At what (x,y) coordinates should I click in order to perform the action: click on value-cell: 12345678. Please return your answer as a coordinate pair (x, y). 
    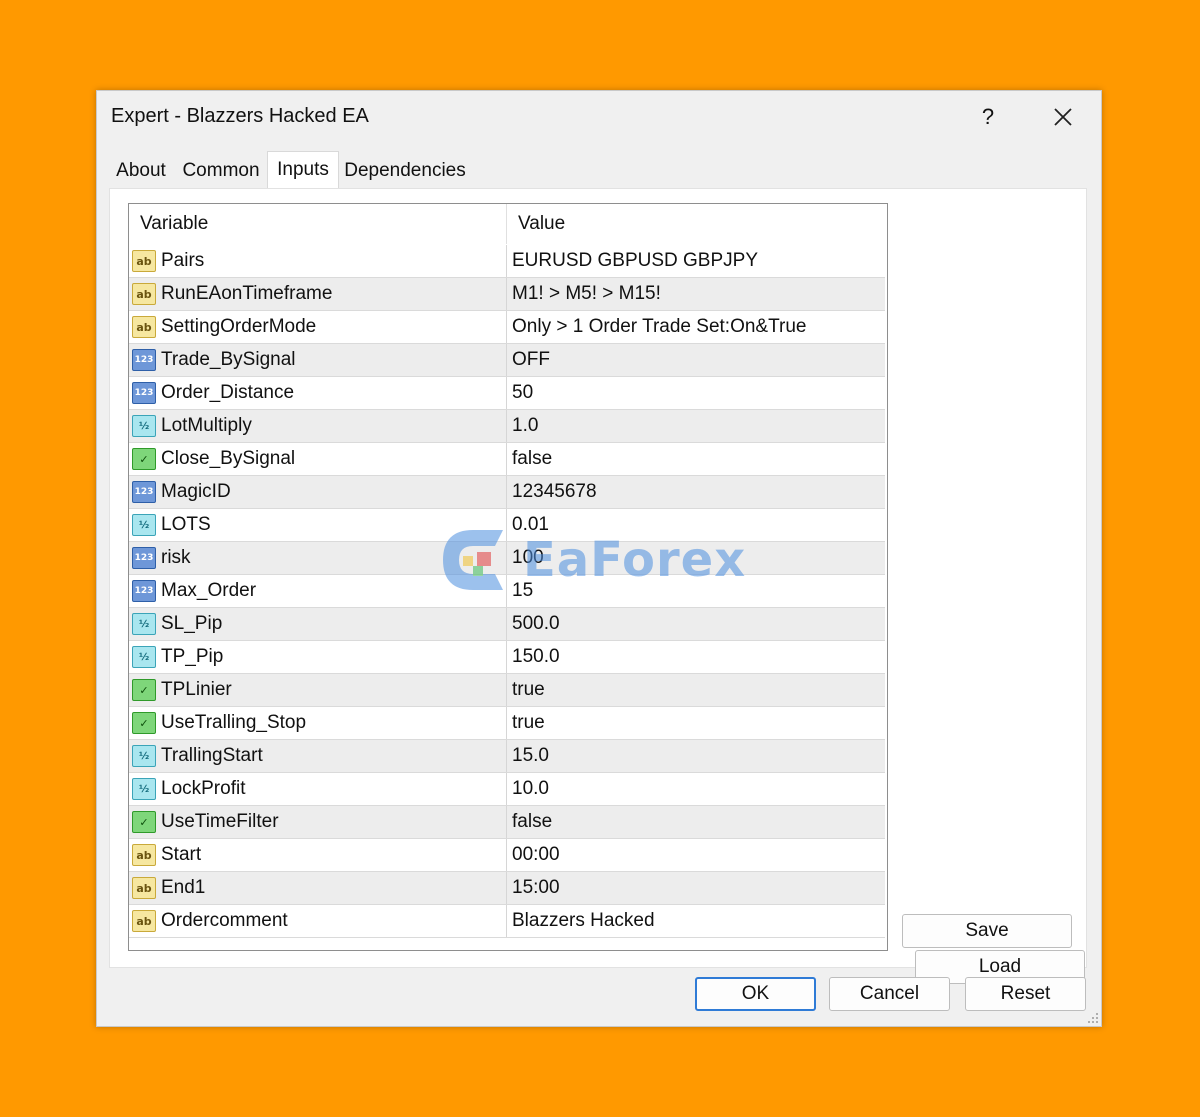
    Looking at the image, I should click on (696, 492).